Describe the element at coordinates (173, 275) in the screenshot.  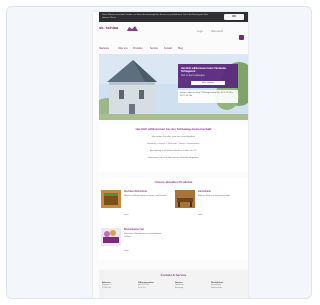
I see `footer-title: Kontakt & Service` at that location.